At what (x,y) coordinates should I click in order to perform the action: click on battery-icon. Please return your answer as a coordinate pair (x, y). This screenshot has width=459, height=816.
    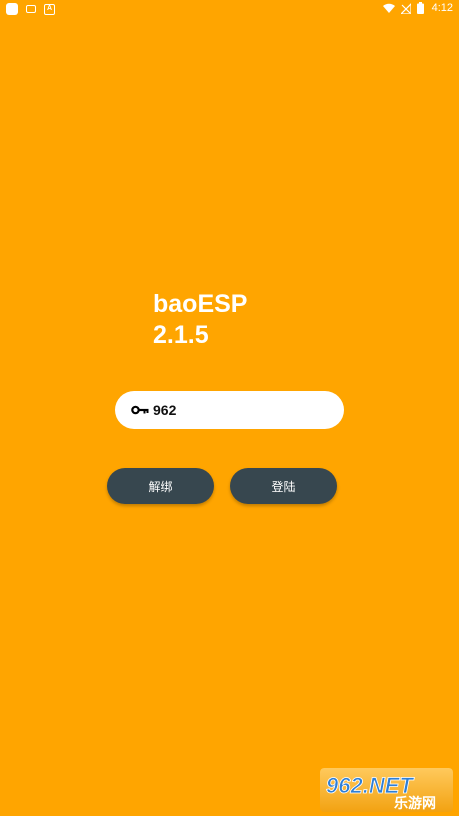
    Looking at the image, I should click on (420, 8).